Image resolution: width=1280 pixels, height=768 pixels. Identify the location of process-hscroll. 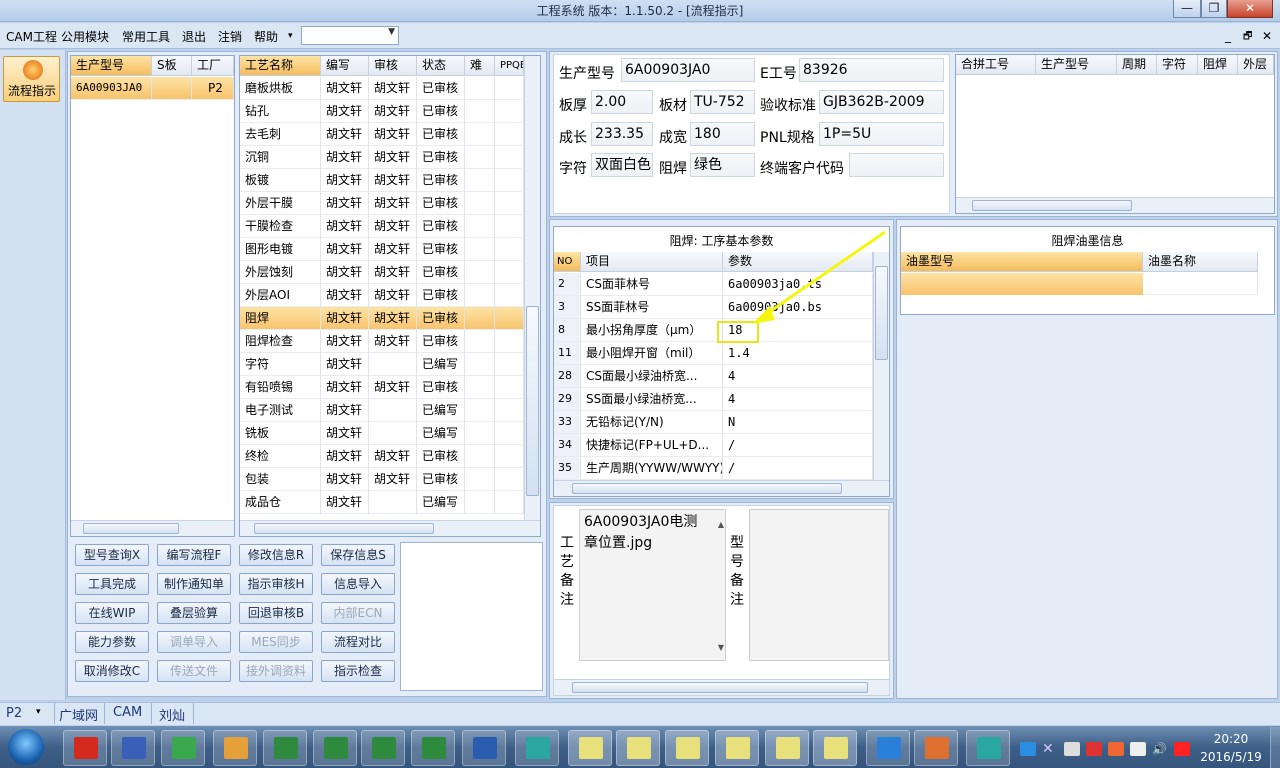
(390, 528).